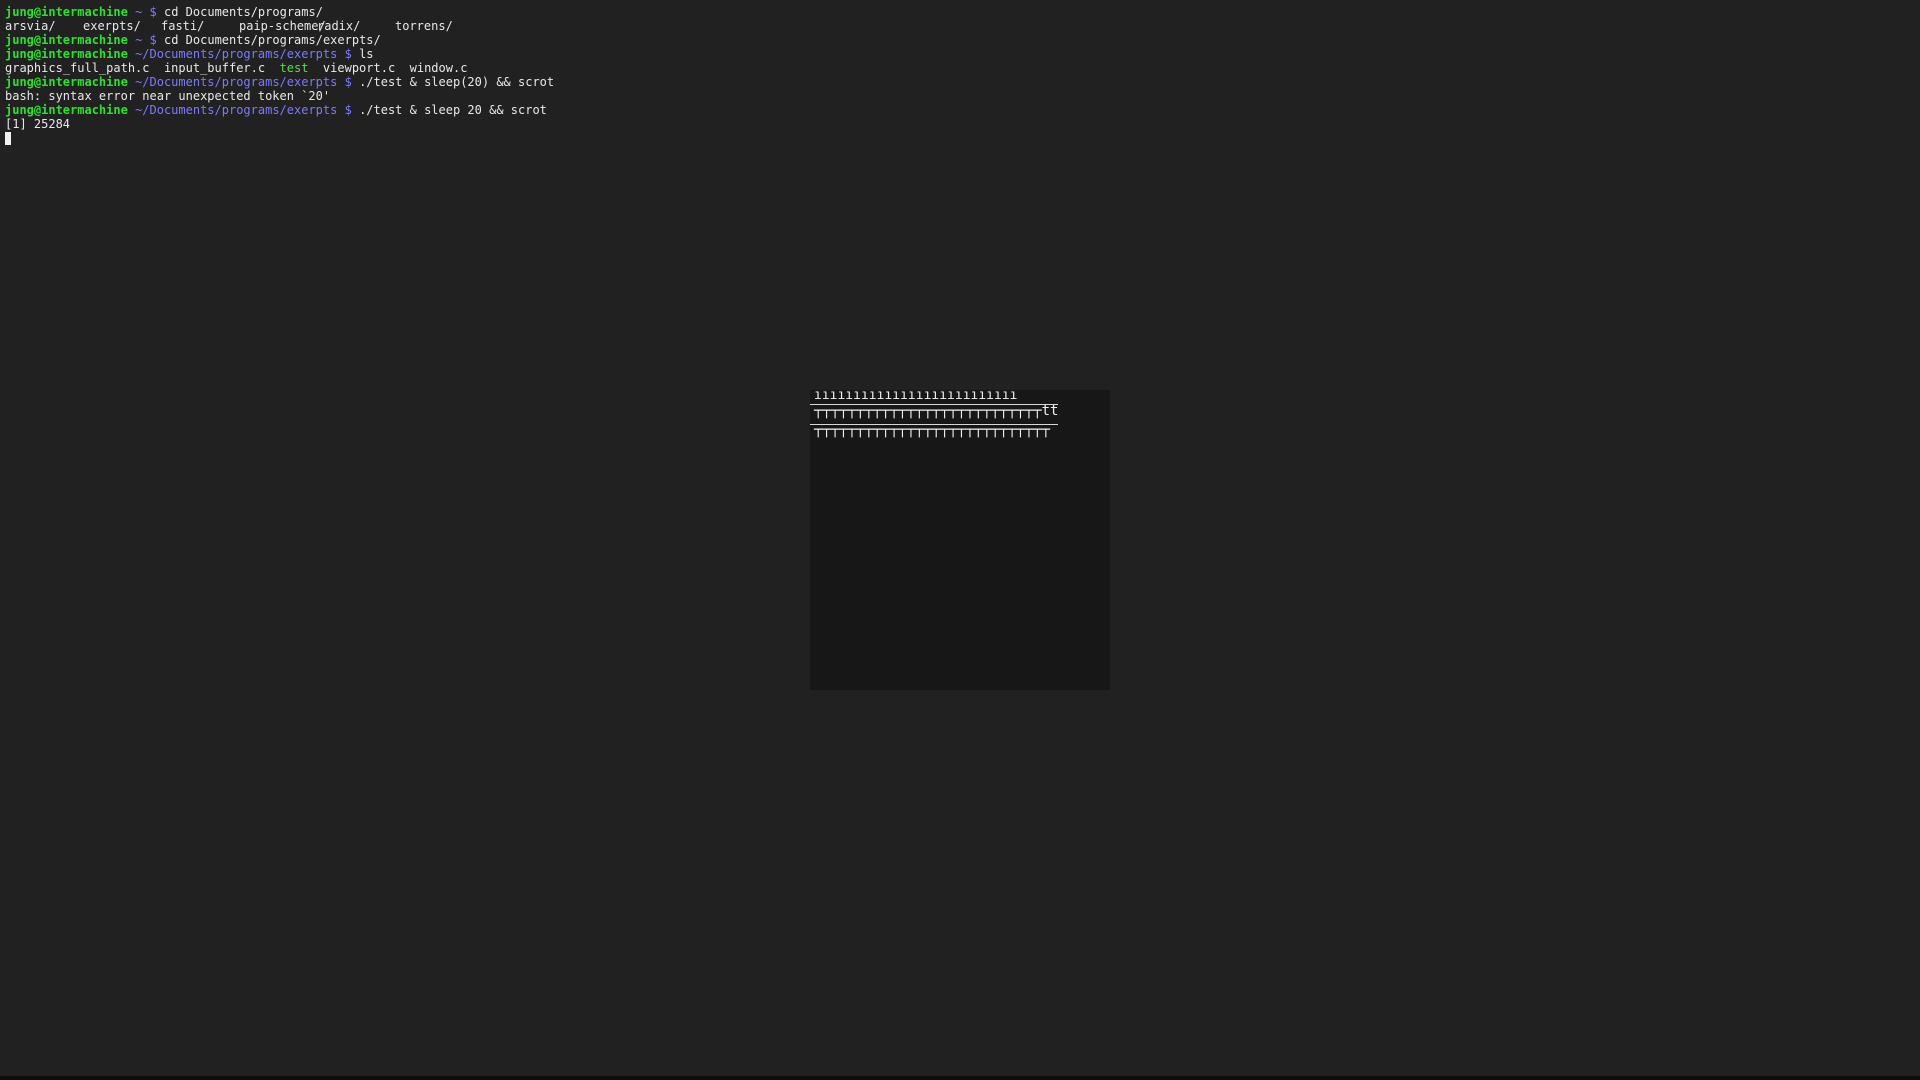 The width and height of the screenshot is (1920, 1080). Describe the element at coordinates (282, 26) in the screenshot. I see `dir-item: paip-scheme/` at that location.